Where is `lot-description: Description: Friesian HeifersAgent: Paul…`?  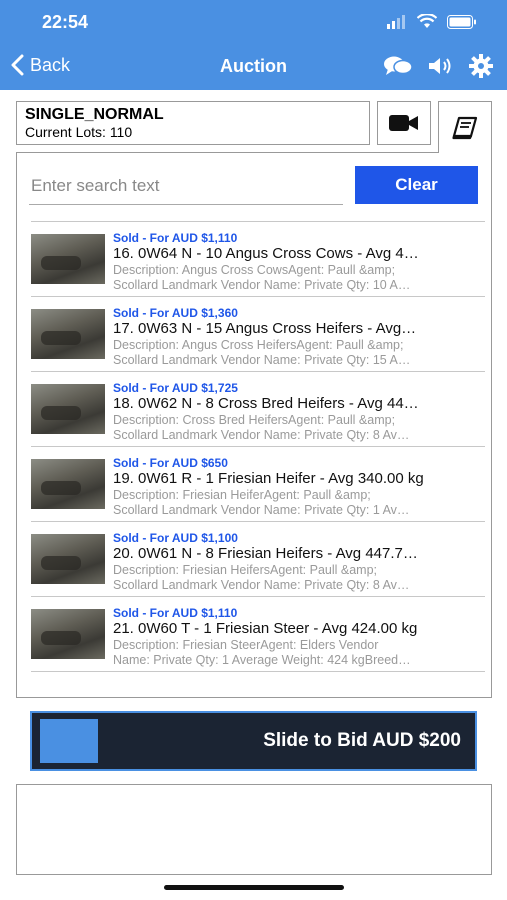 lot-description: Description: Friesian HeifersAgent: Paul… is located at coordinates (245, 570).